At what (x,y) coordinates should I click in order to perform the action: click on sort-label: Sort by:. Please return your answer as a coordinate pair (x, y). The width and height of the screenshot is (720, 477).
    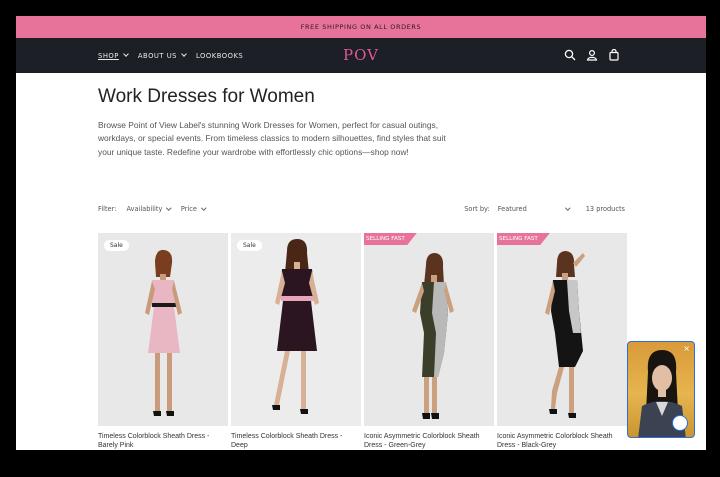
    Looking at the image, I should click on (477, 209).